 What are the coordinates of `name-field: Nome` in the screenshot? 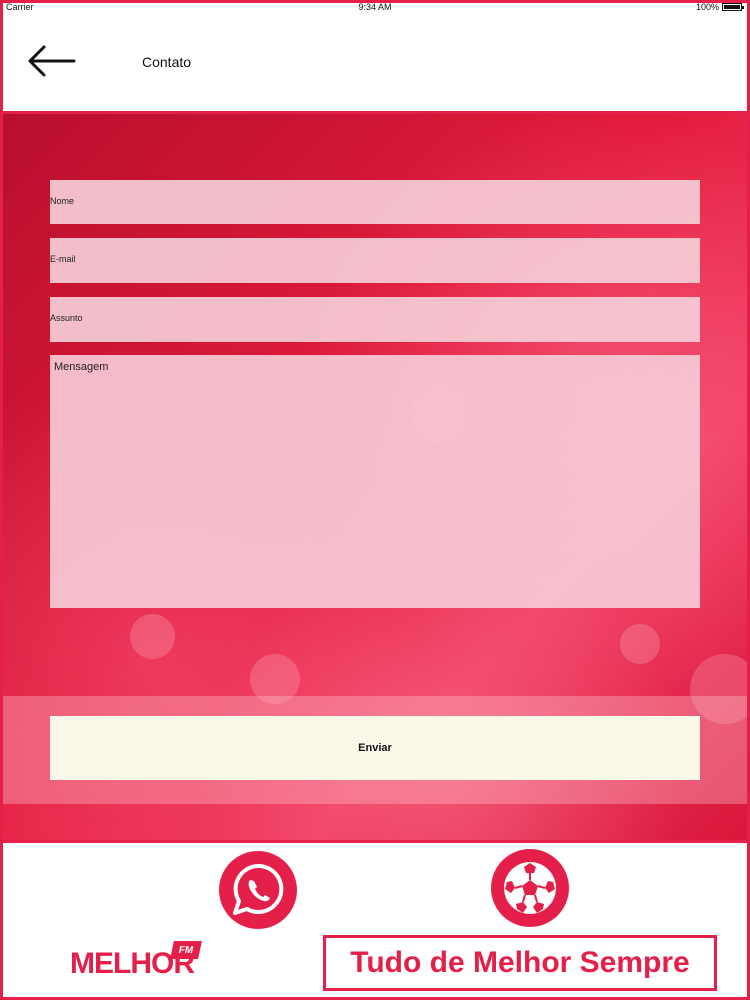 It's located at (375, 202).